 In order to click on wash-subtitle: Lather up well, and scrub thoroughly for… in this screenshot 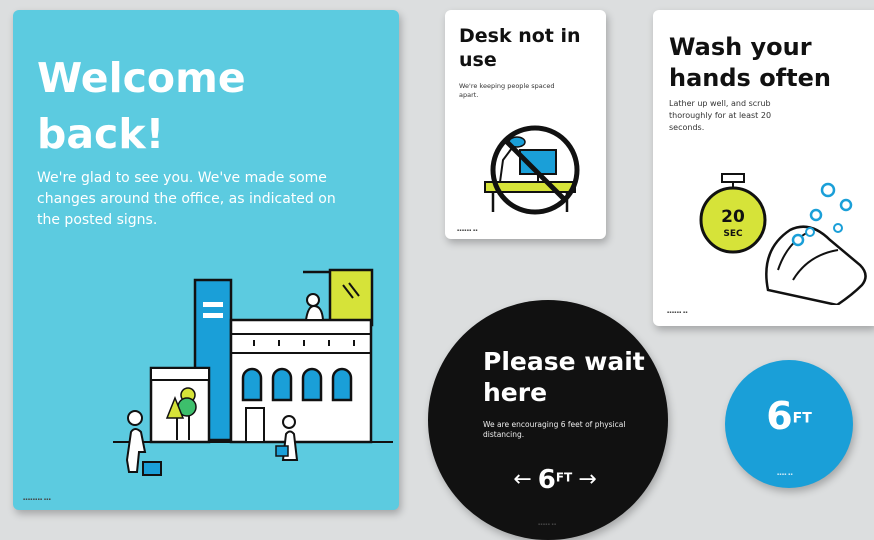, I will do `click(720, 115)`.